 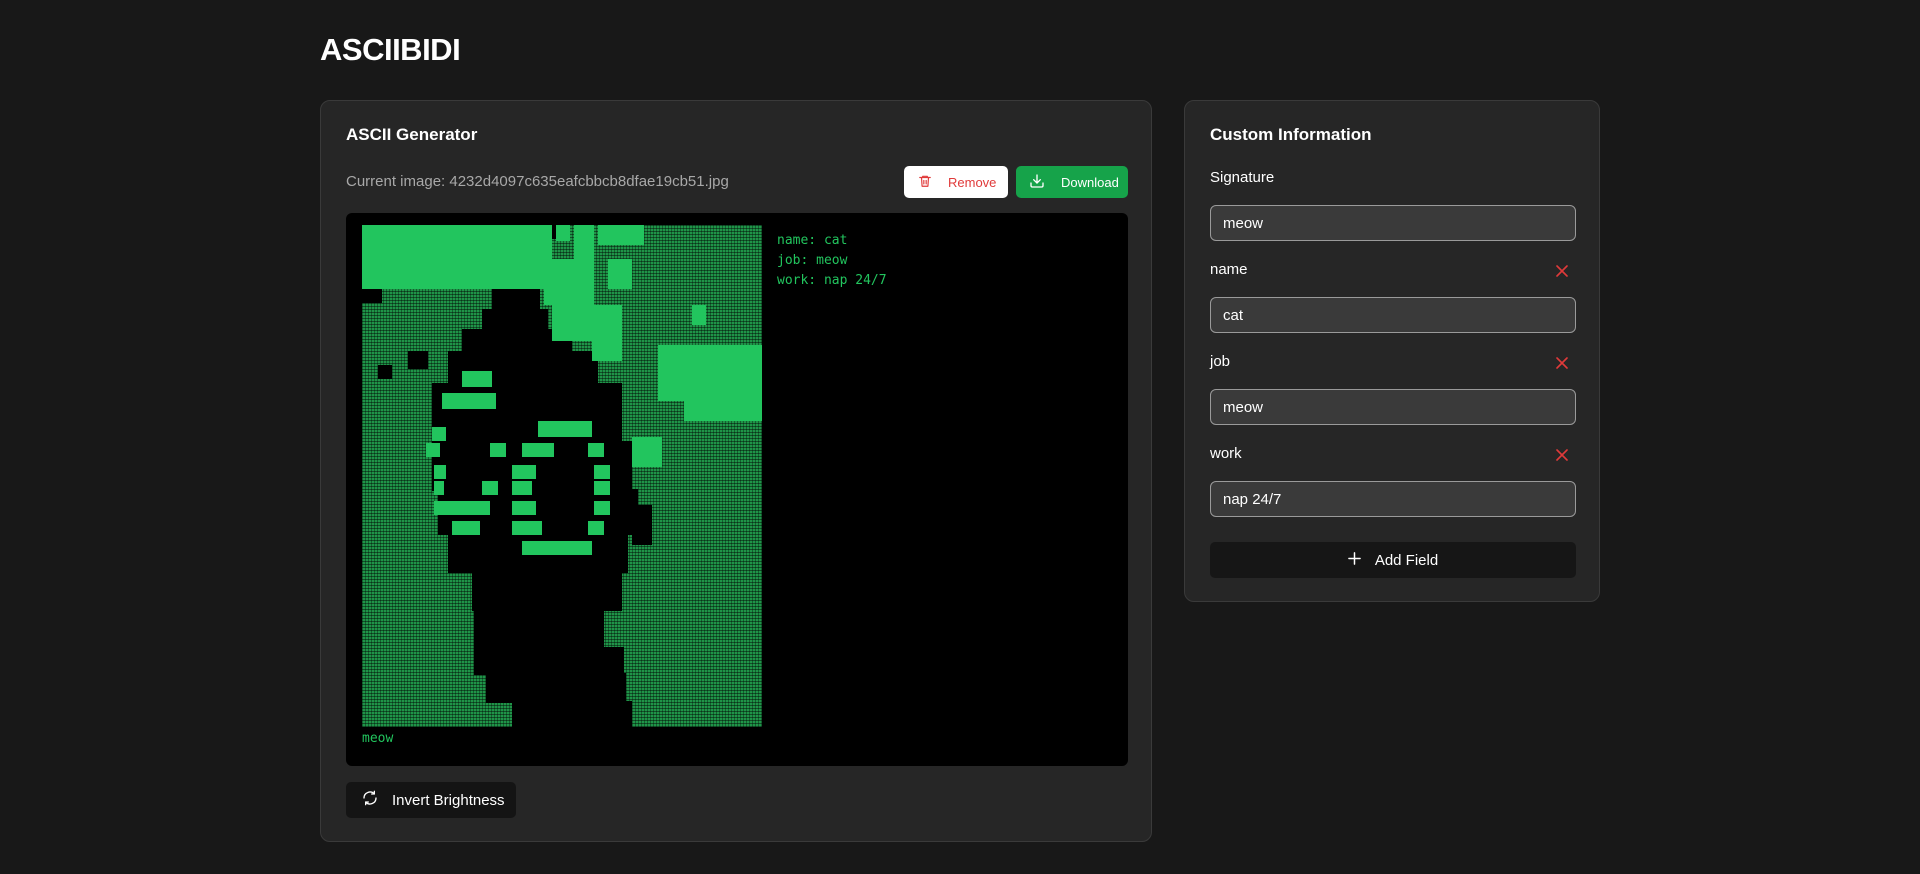 I want to click on card-title: ASCII Generator, so click(x=412, y=134).